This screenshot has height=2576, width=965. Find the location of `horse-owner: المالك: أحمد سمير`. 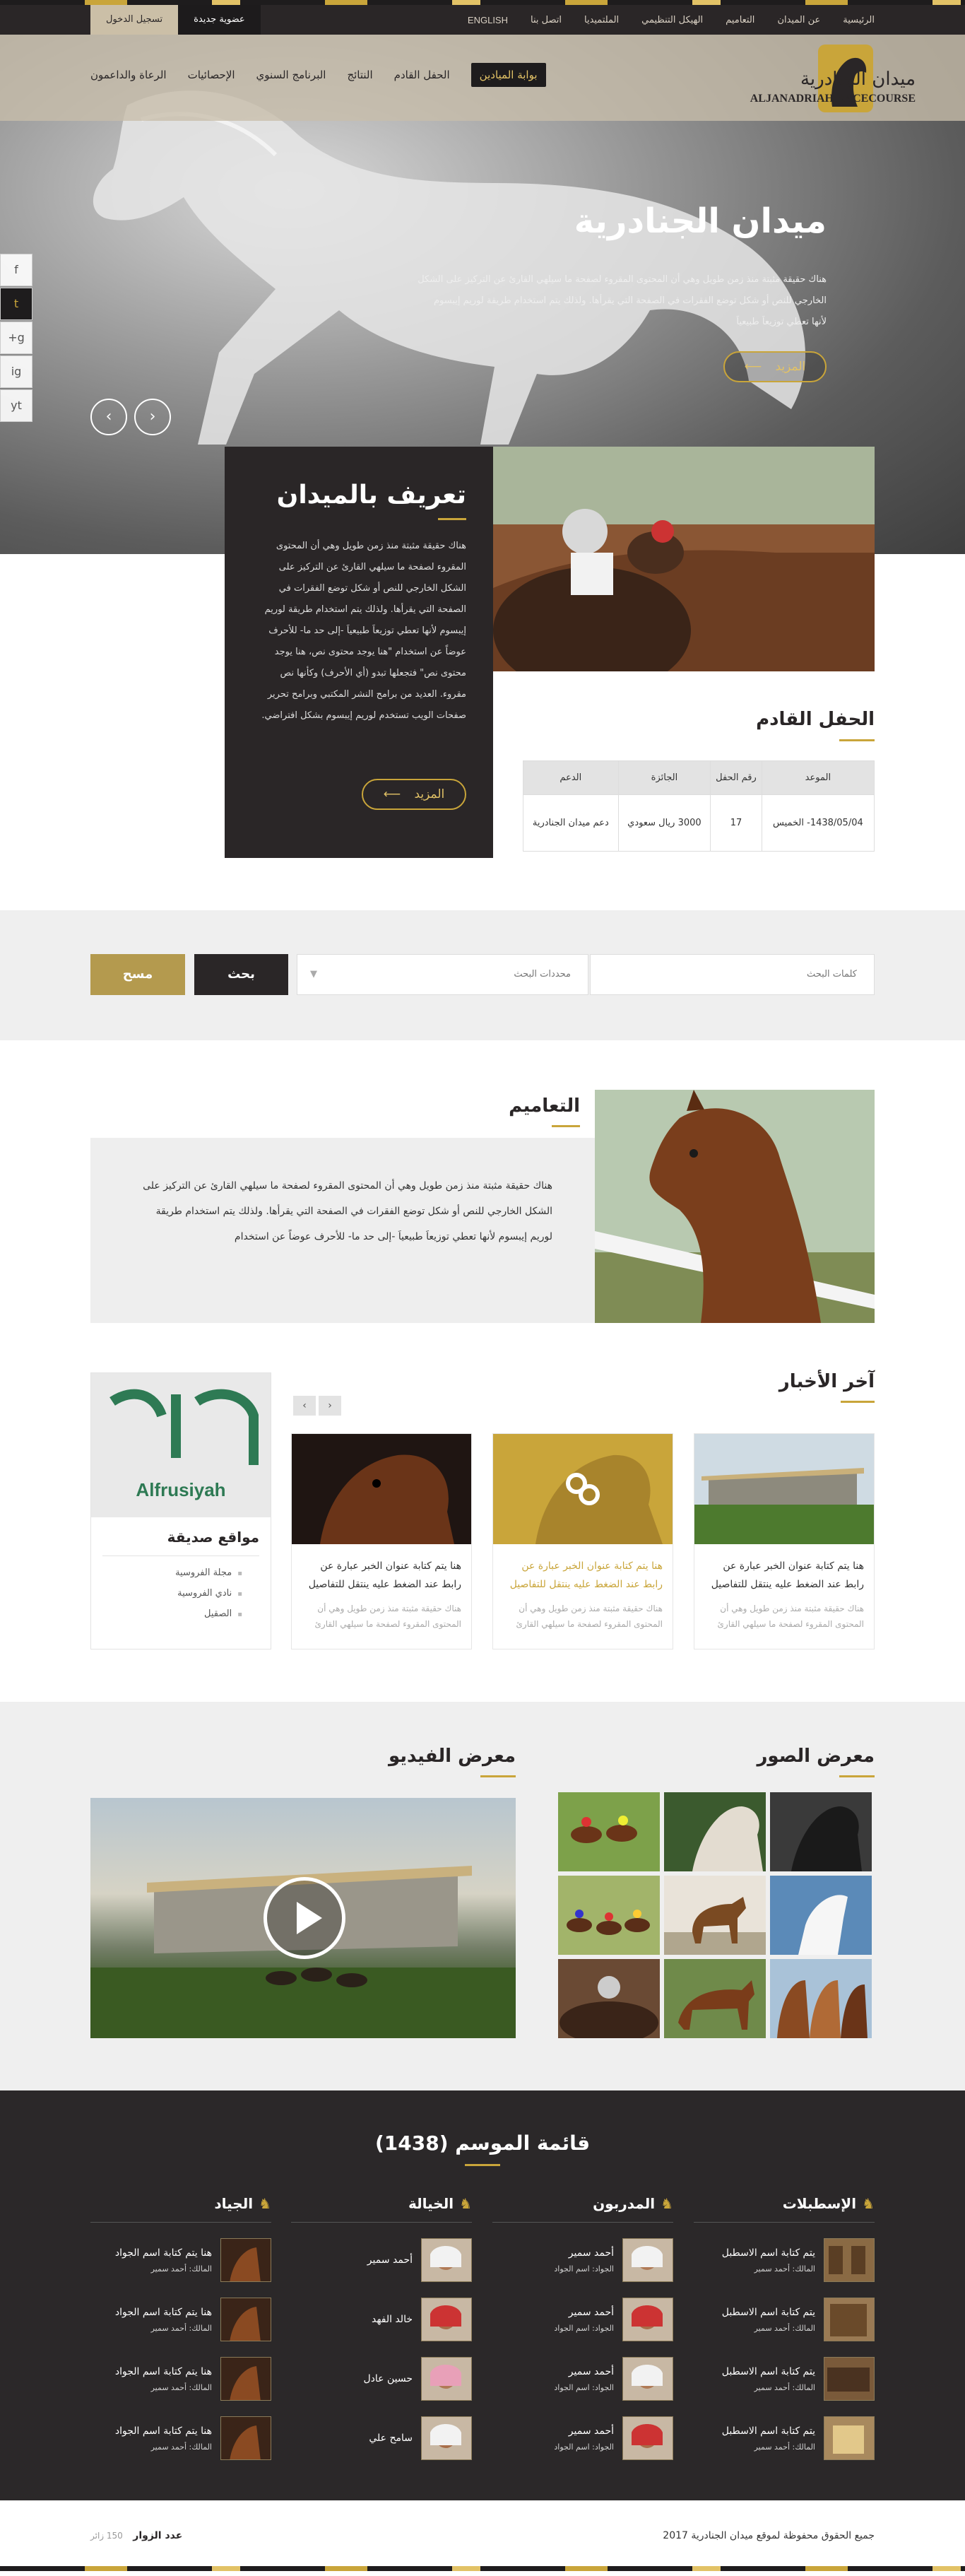

horse-owner: المالك: أحمد سمير is located at coordinates (181, 2328).